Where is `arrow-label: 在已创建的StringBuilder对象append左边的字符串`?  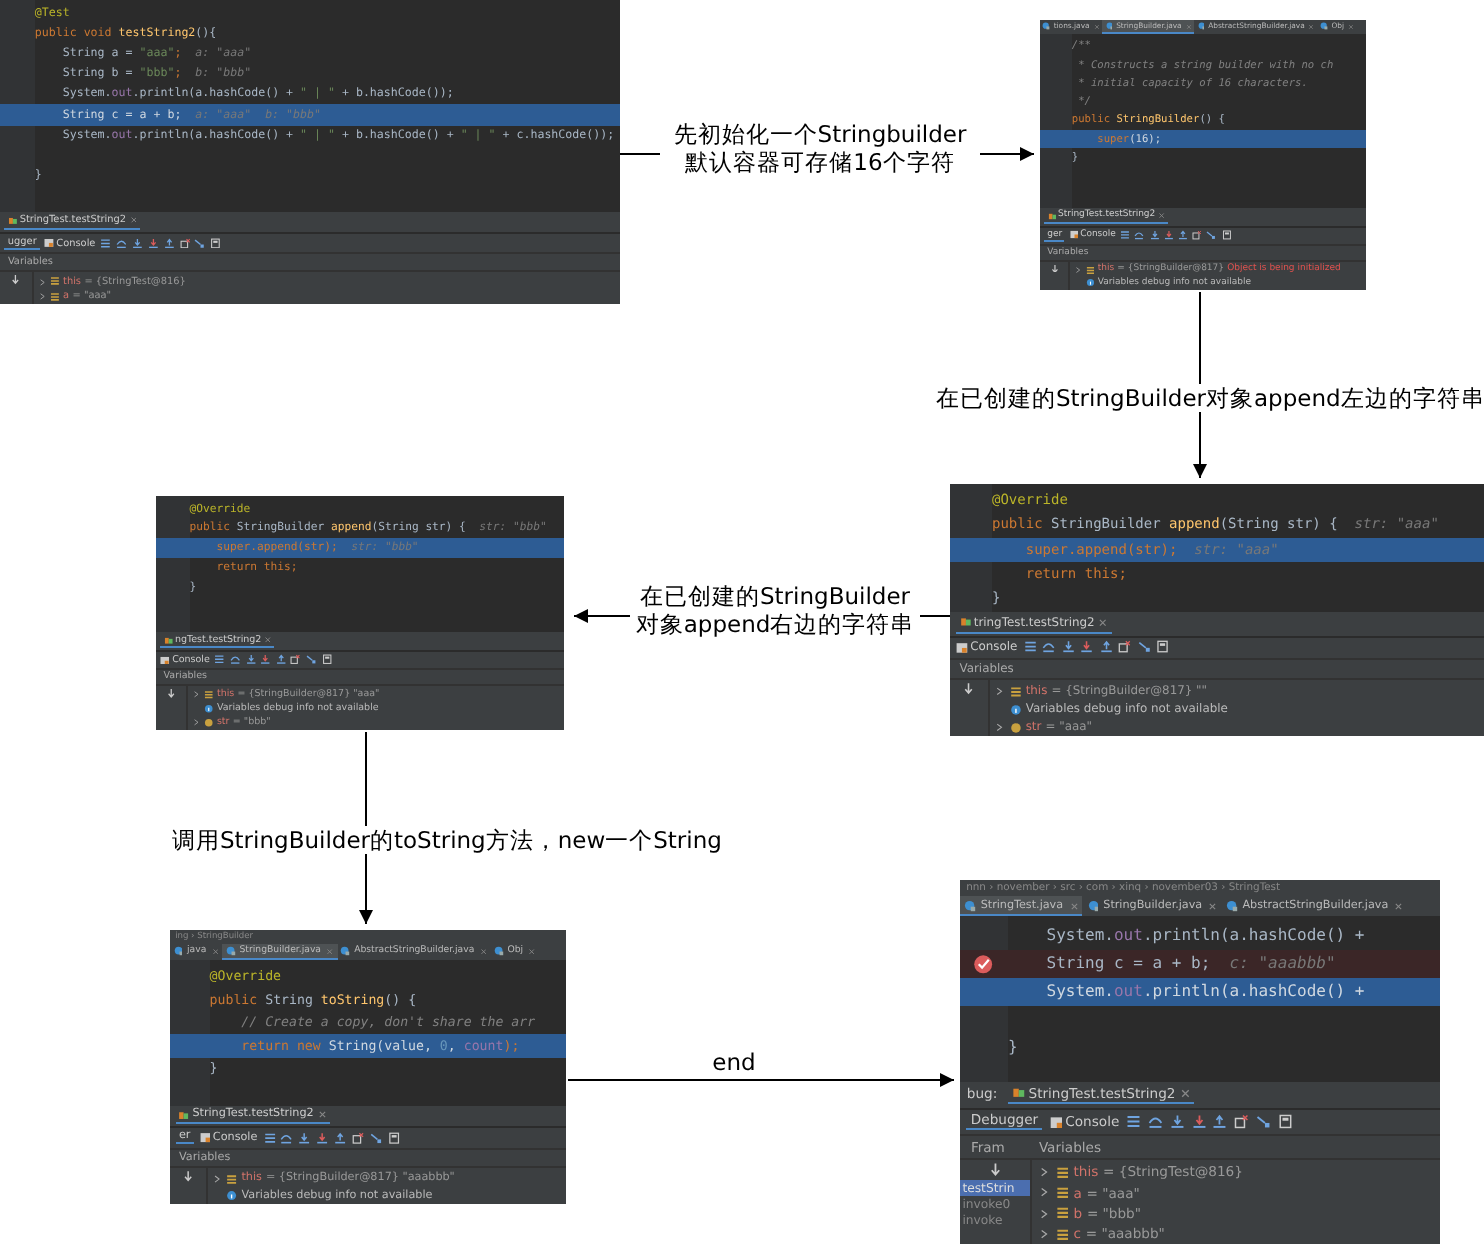 arrow-label: 在已创建的StringBuilder对象append左边的字符串 is located at coordinates (1206, 398).